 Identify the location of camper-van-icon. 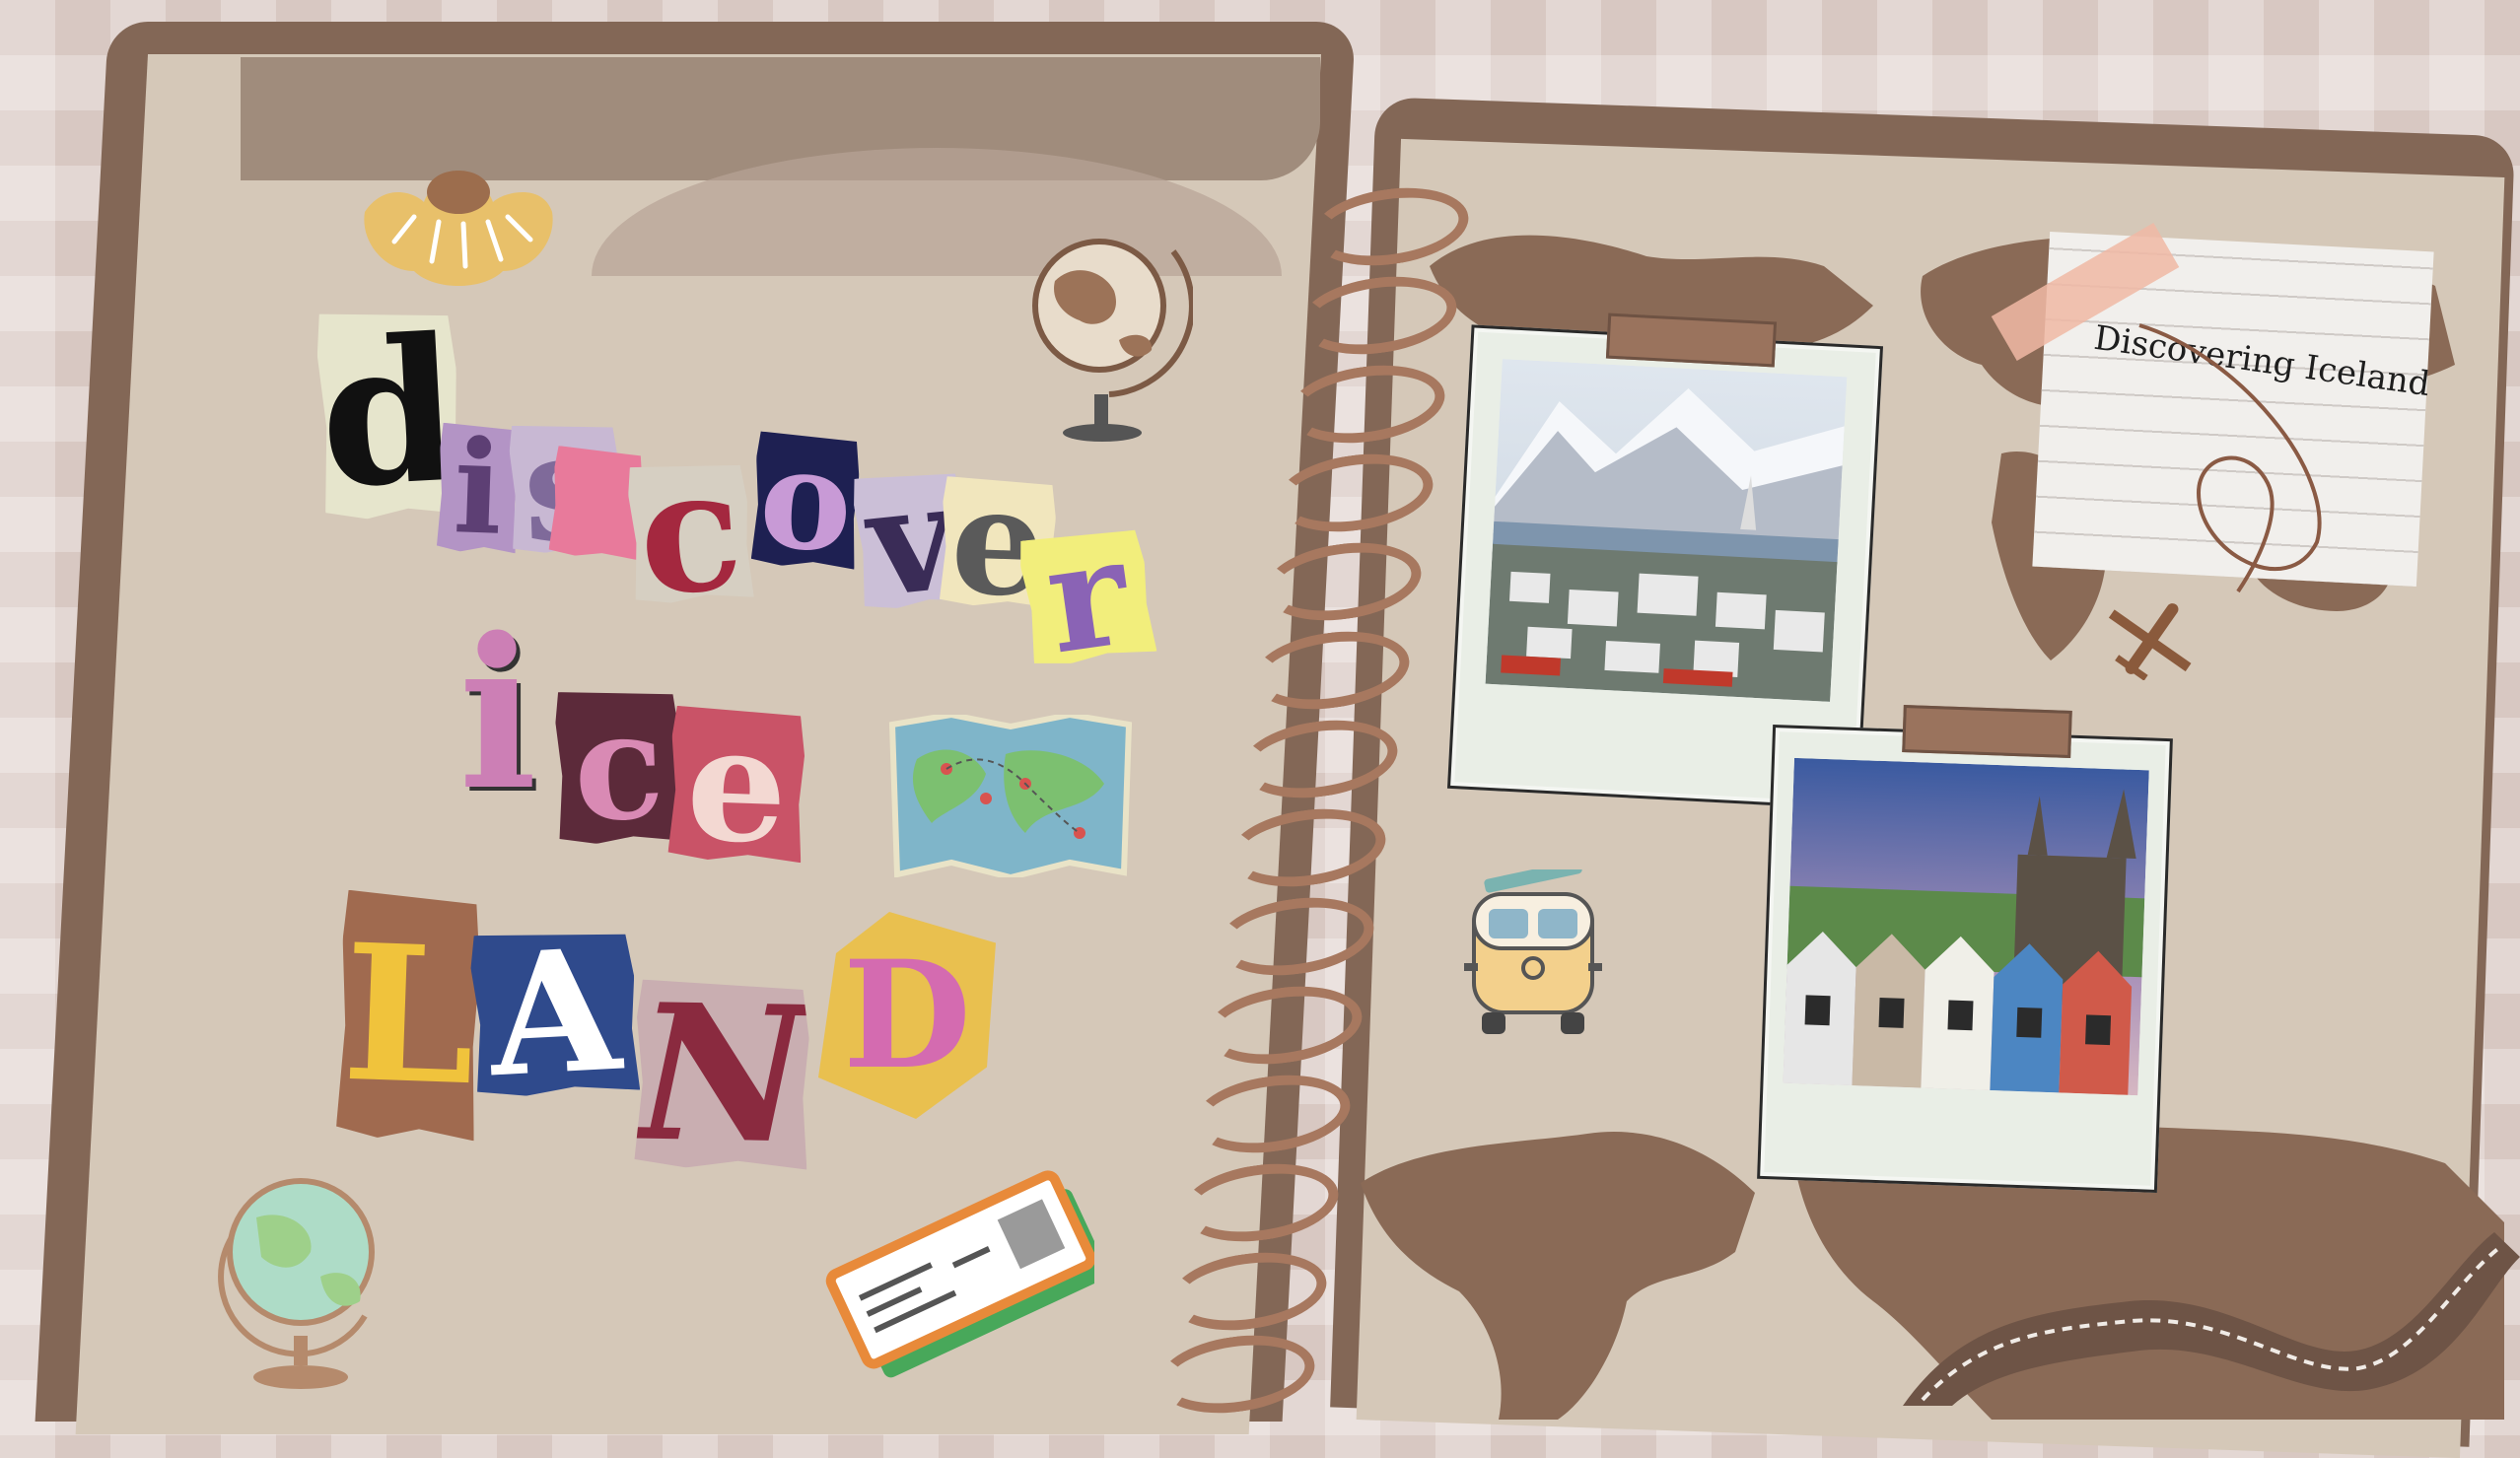
(1533, 951).